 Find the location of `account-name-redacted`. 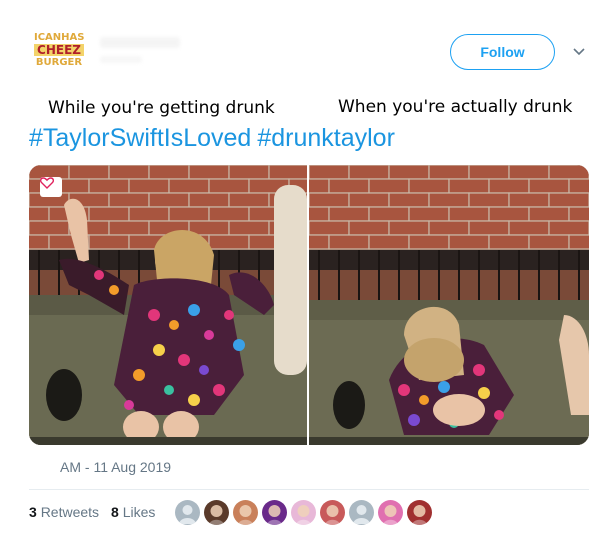

account-name-redacted is located at coordinates (140, 42).